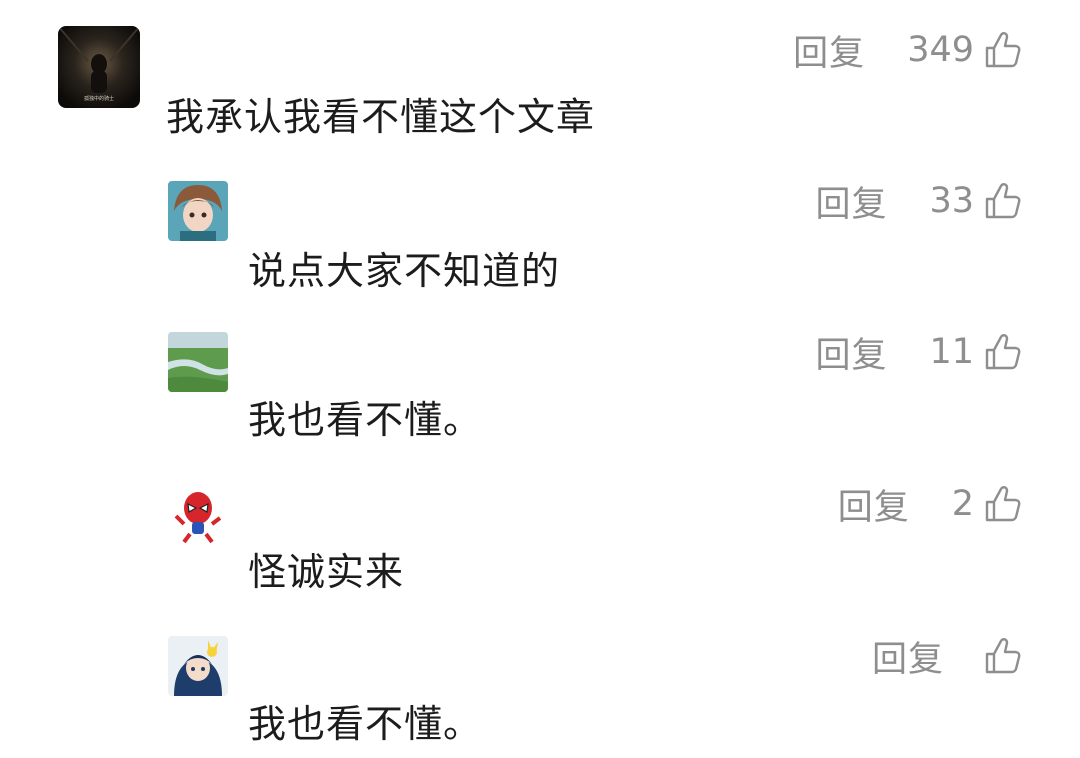 The image size is (1080, 758). What do you see at coordinates (99, 98) in the screenshot?
I see `avatar-caption-logo: 孤独中的骑士` at bounding box center [99, 98].